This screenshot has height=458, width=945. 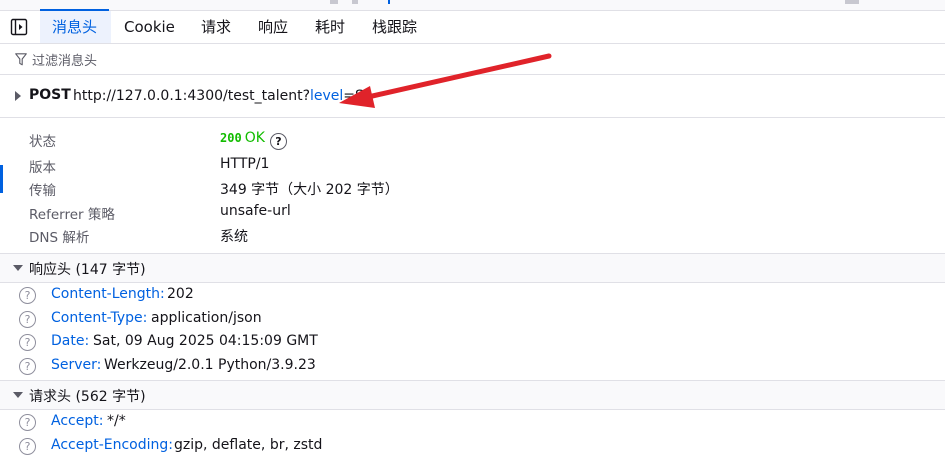 I want to click on status-value: 200 OK?, so click(x=253, y=140).